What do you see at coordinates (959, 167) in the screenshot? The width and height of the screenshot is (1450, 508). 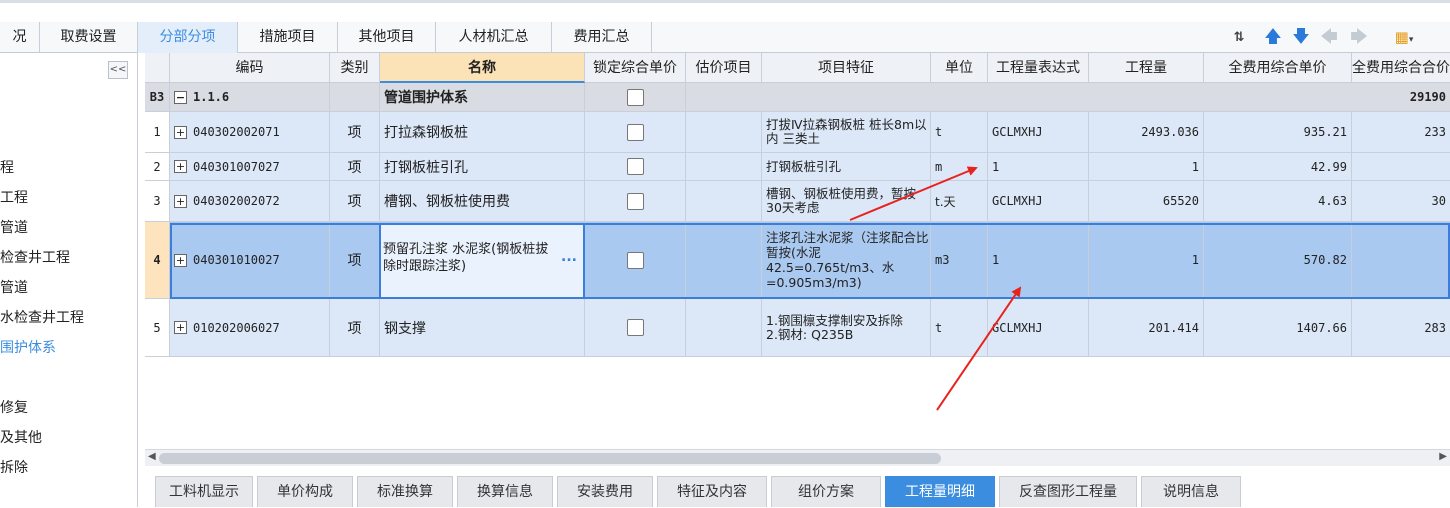 I see `row-unit: m` at bounding box center [959, 167].